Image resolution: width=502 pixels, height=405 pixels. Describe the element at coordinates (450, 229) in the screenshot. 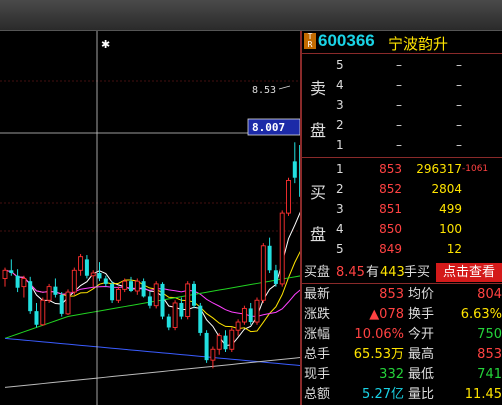

I see `bid-v: 100` at that location.